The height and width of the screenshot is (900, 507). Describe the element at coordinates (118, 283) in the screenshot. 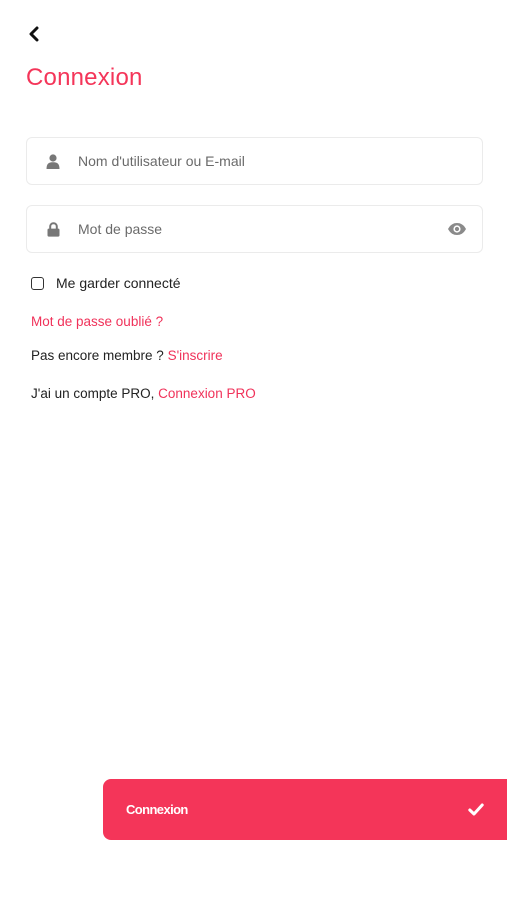

I see `remember-label: Me garder connecté` at that location.